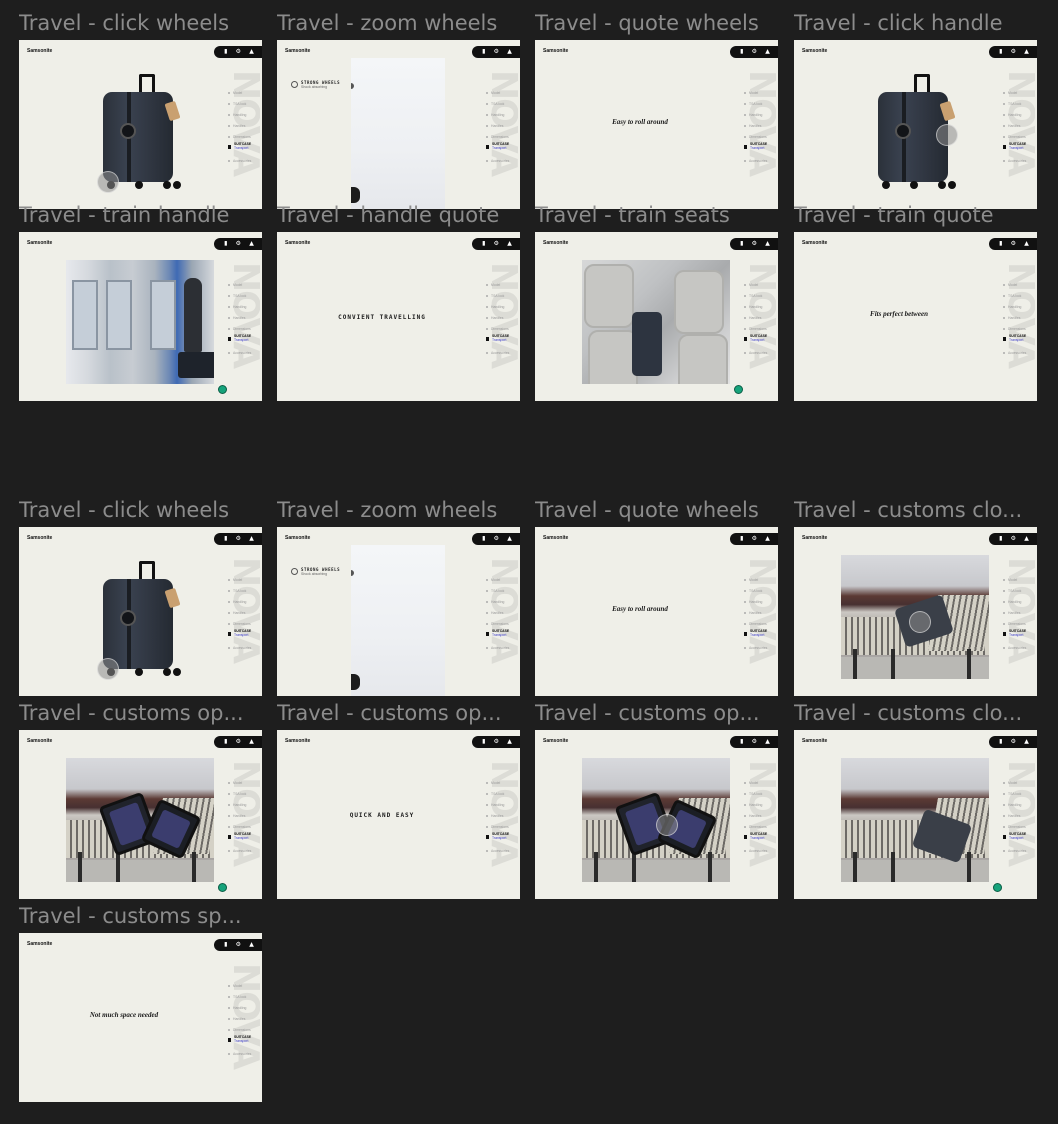  Describe the element at coordinates (947, 135) in the screenshot. I see `tap-hotspot-handle` at that location.